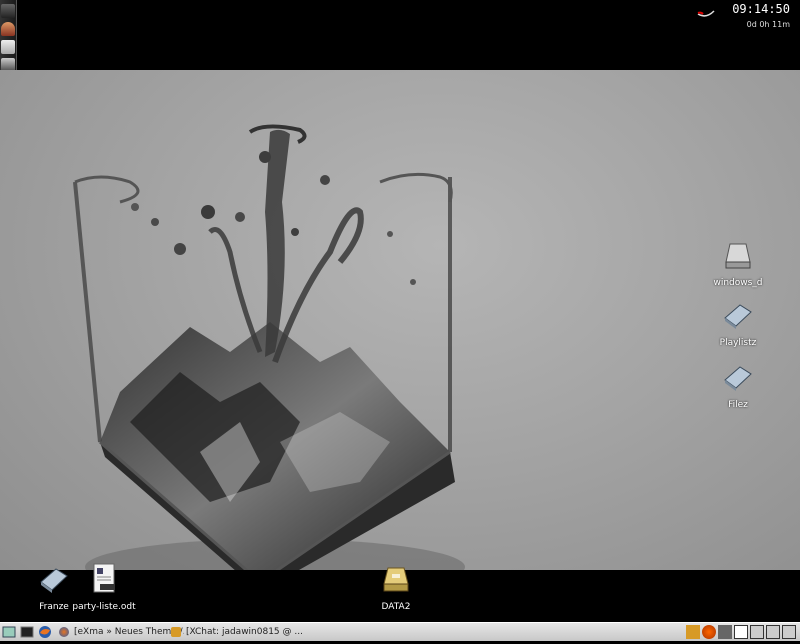 Image resolution: width=800 pixels, height=644 pixels. Describe the element at coordinates (706, 13) in the screenshot. I see `tray-swoosh-icon` at that location.